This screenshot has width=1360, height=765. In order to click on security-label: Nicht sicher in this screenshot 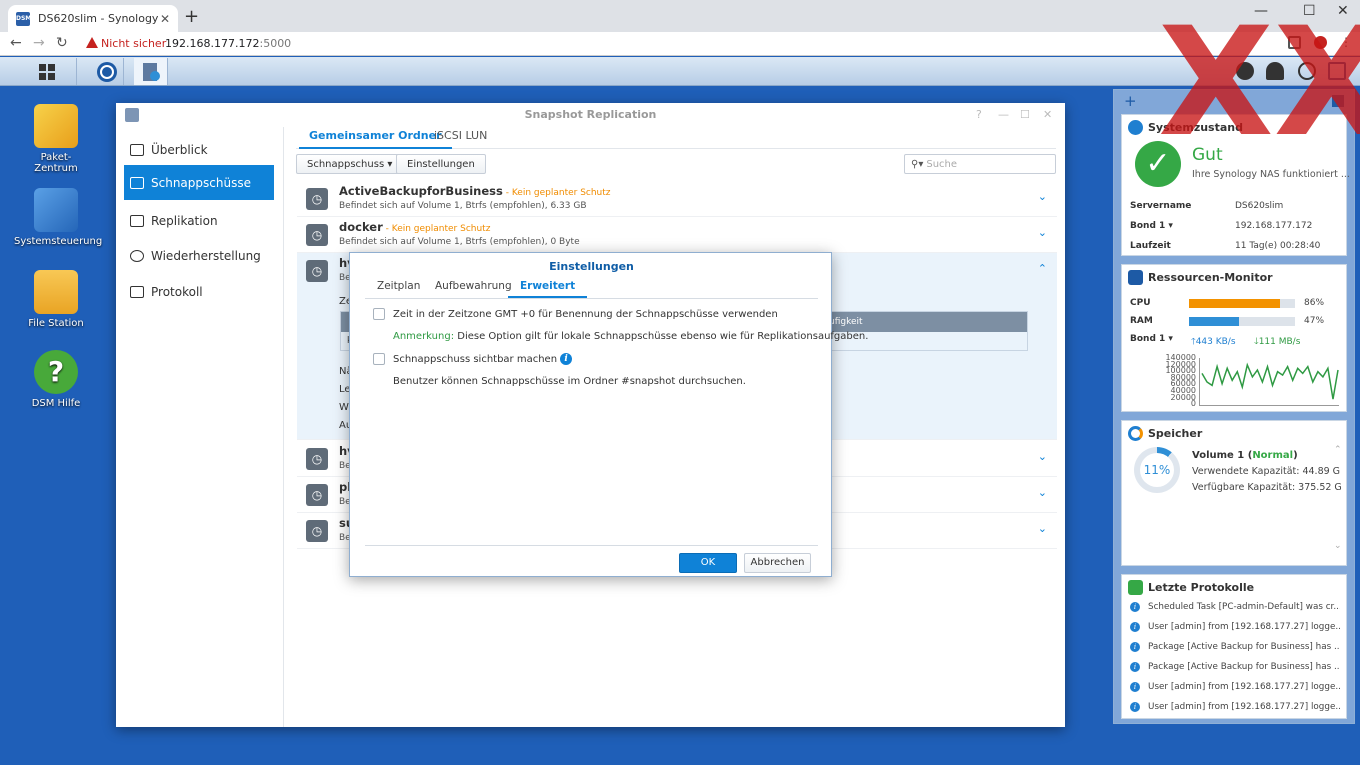, I will do `click(133, 43)`.